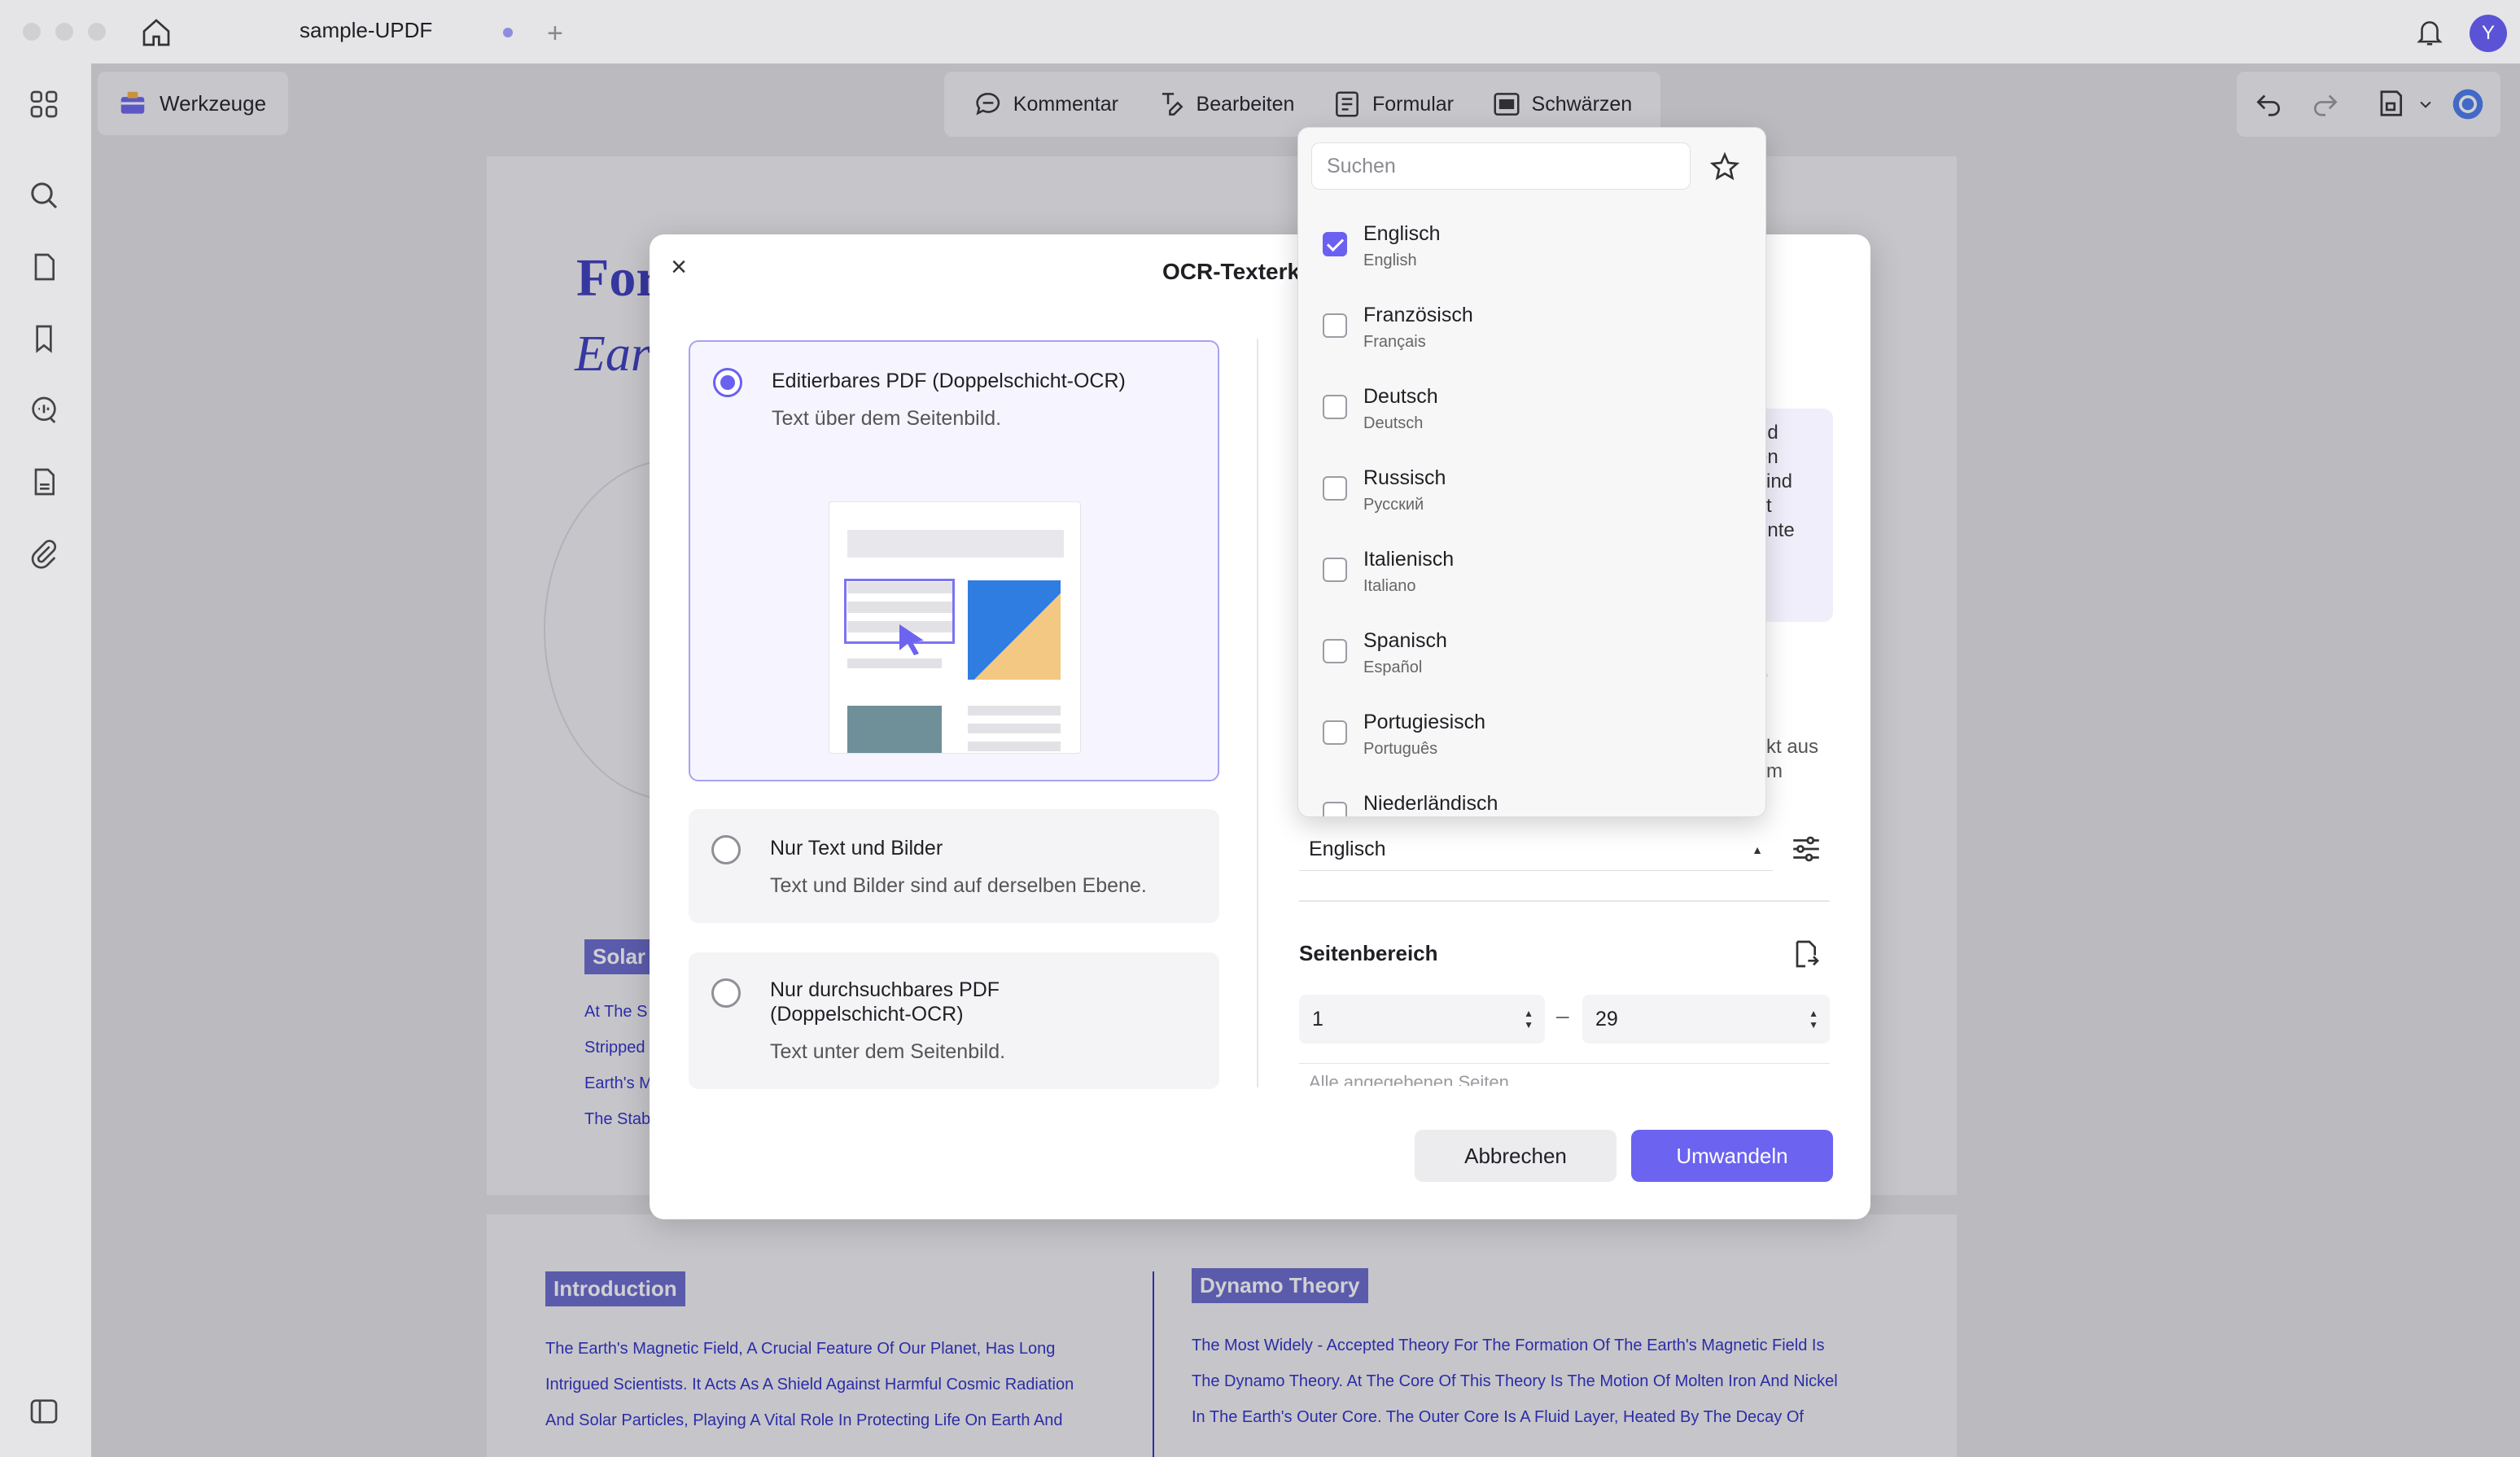 This screenshot has width=2520, height=1457. What do you see at coordinates (1501, 166) in the screenshot?
I see `language-search-input` at bounding box center [1501, 166].